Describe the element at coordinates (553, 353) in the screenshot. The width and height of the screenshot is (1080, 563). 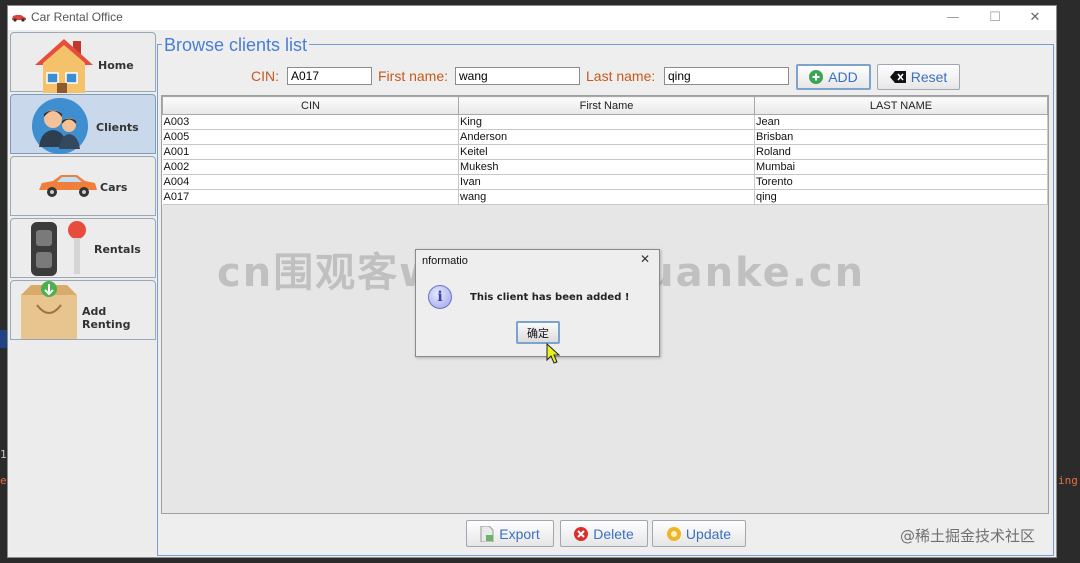
I see `mouse-cursor-icon` at that location.